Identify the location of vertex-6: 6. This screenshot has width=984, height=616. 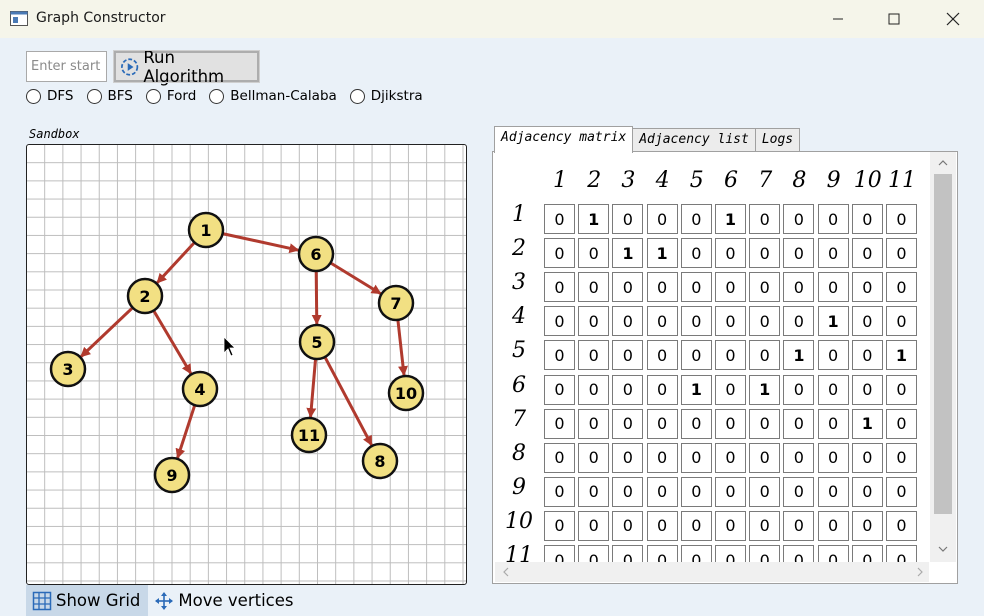
(316, 254).